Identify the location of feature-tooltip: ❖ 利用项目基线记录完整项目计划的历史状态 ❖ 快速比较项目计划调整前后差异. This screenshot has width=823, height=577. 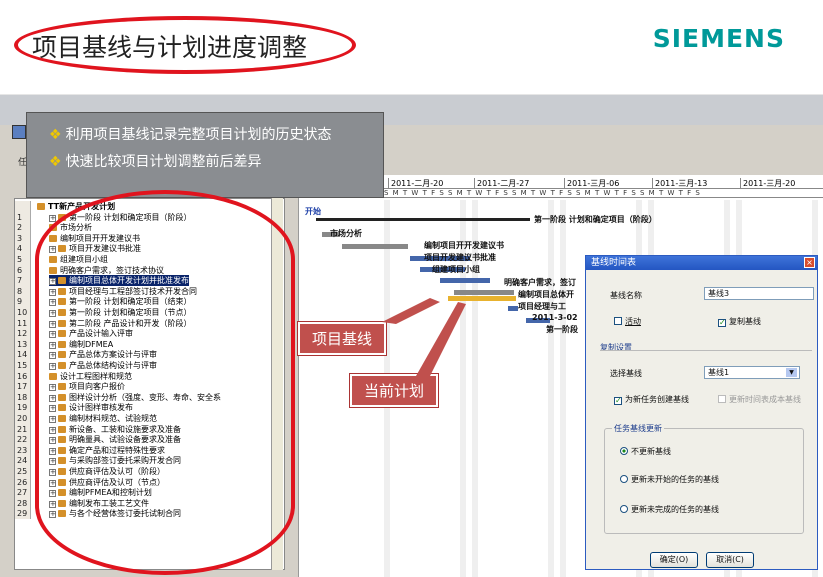
(205, 155).